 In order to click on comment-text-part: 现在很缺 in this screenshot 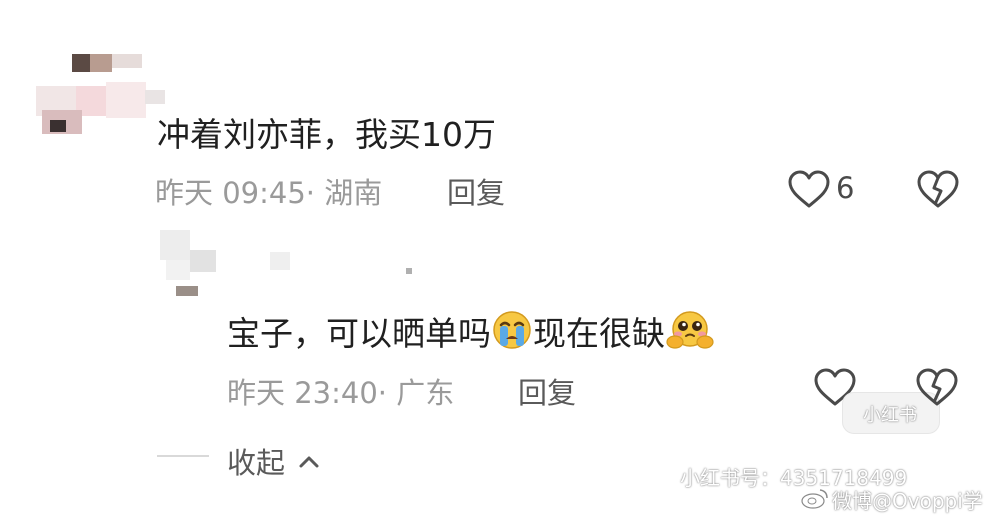, I will do `click(599, 333)`.